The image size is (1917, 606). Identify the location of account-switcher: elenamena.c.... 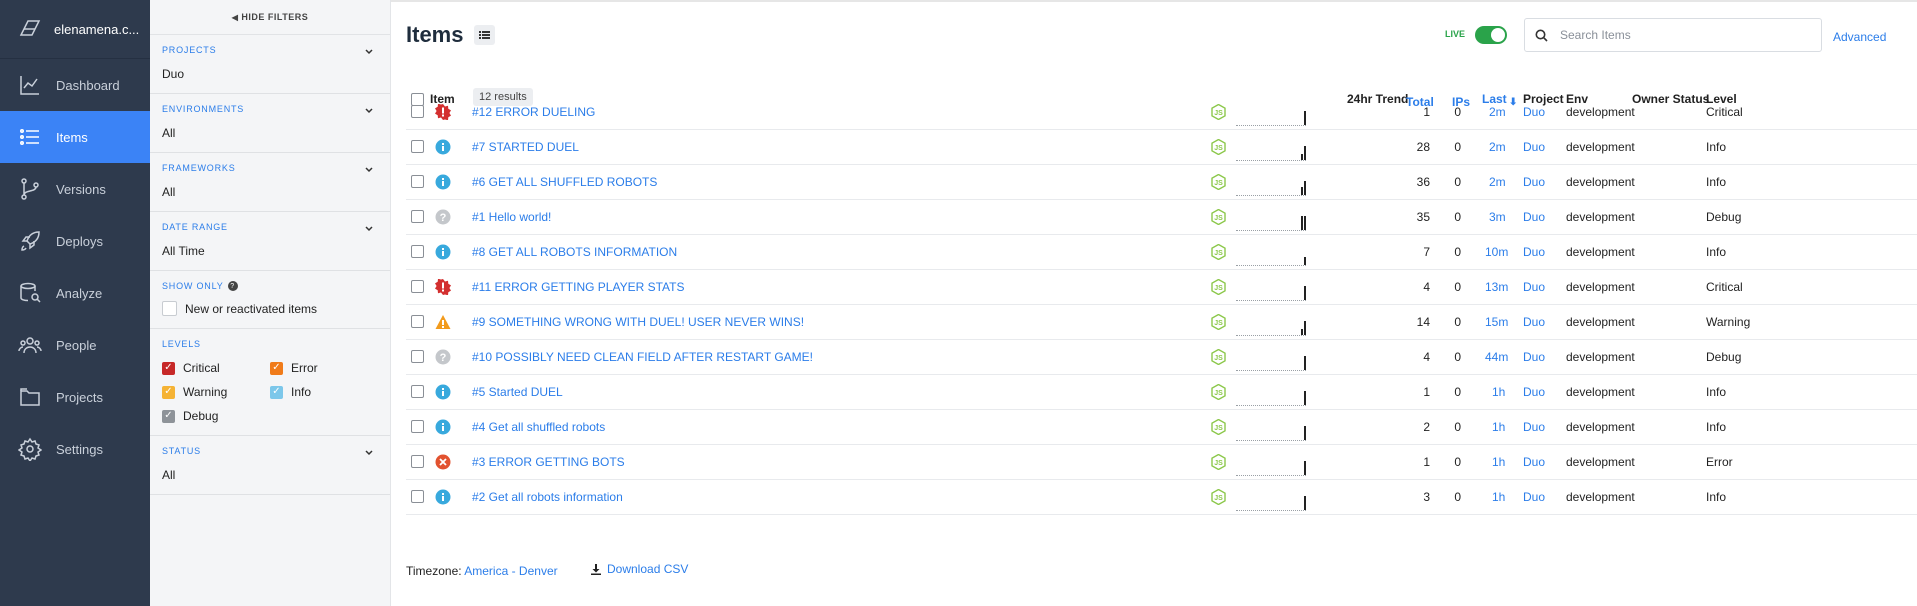
(75, 29).